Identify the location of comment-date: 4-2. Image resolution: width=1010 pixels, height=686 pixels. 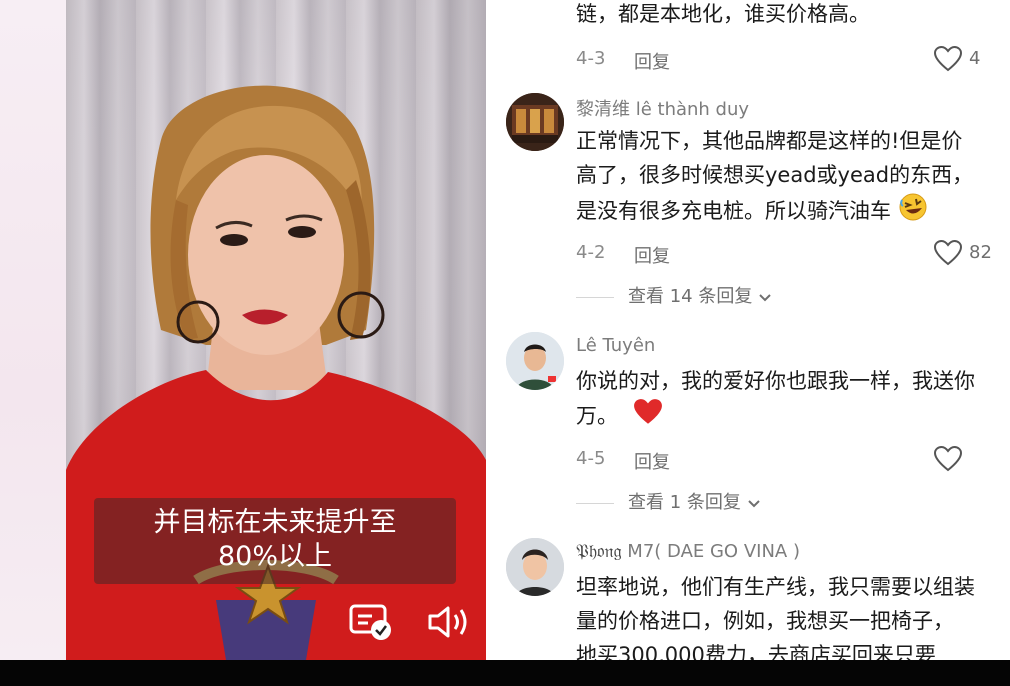
(591, 252).